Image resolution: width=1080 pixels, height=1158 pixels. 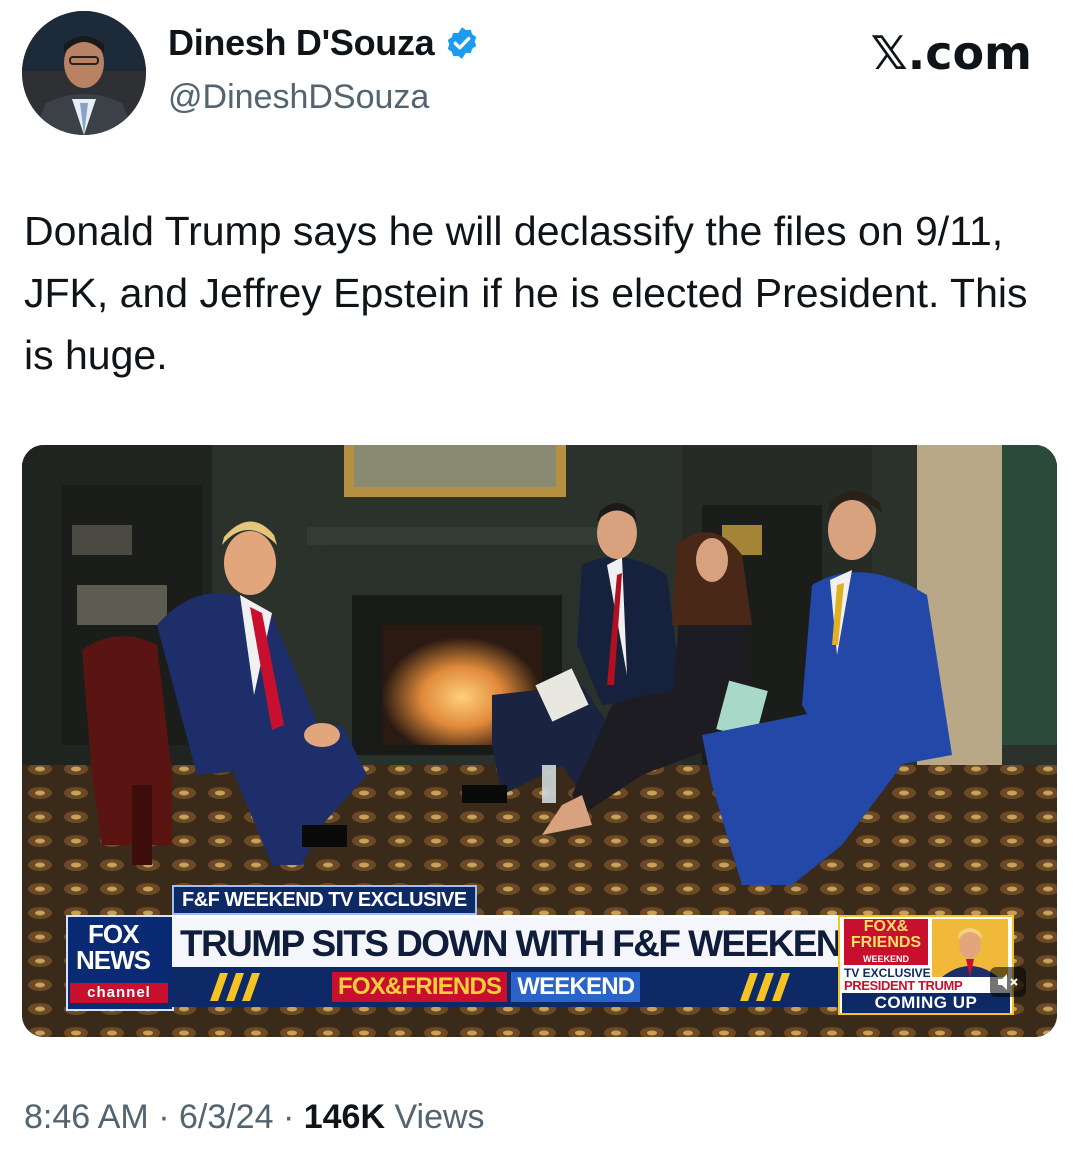 What do you see at coordinates (462, 43) in the screenshot?
I see `verified-badge-icon` at bounding box center [462, 43].